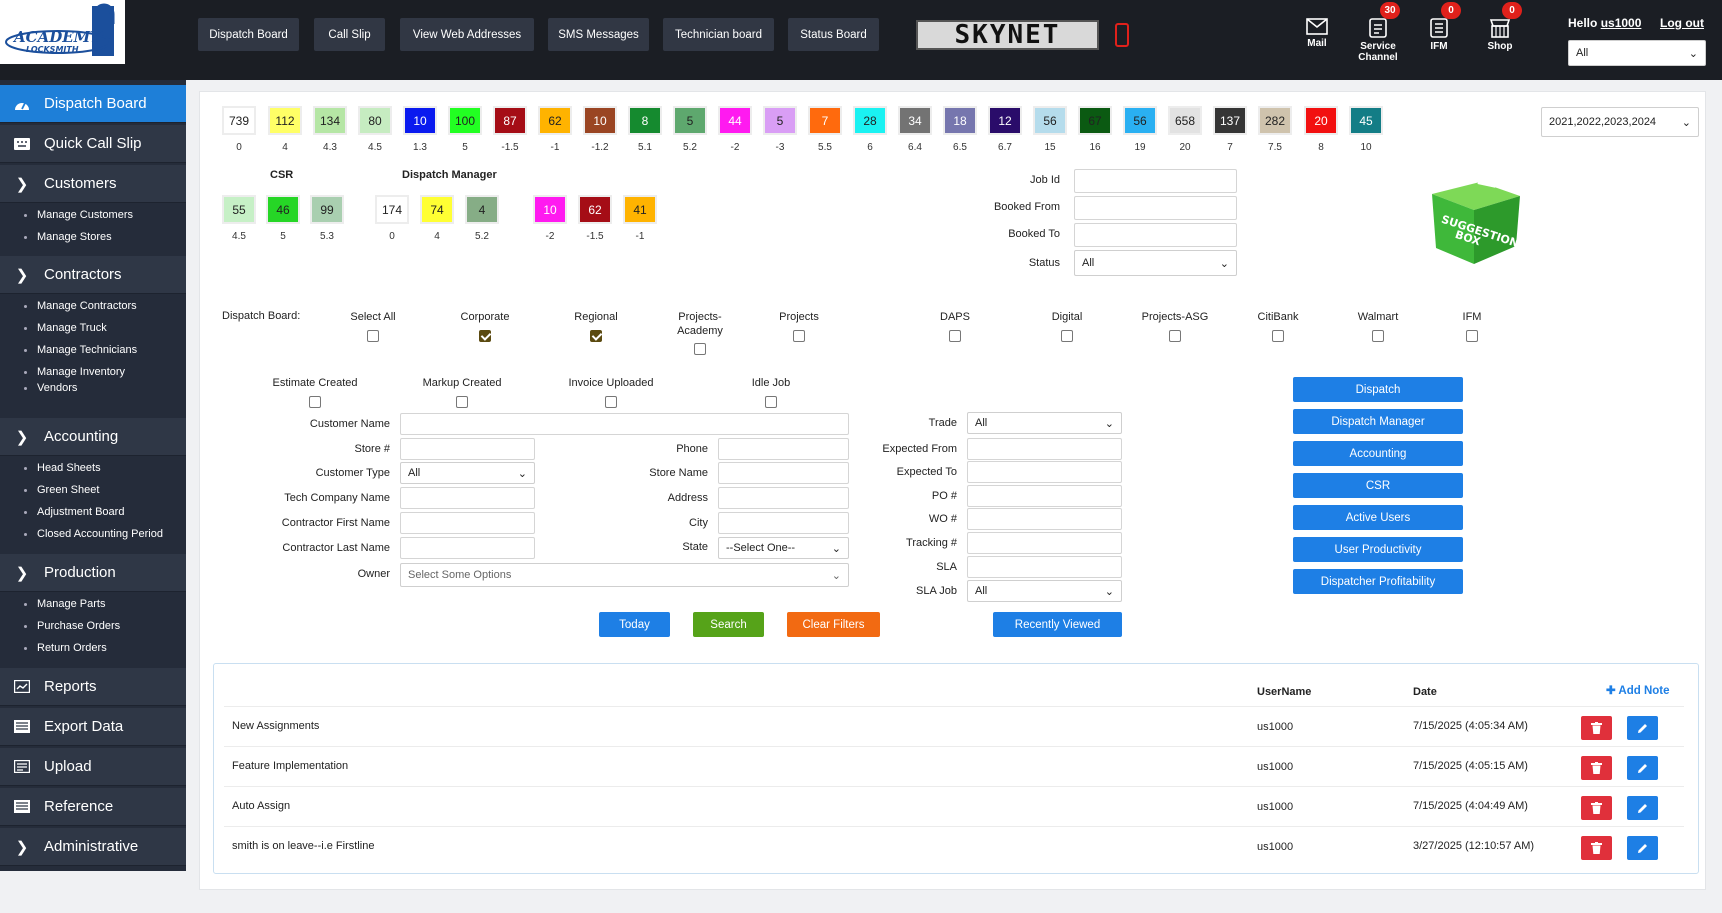 This screenshot has height=913, width=1722. What do you see at coordinates (1155, 235) in the screenshot?
I see `booked-to-input` at bounding box center [1155, 235].